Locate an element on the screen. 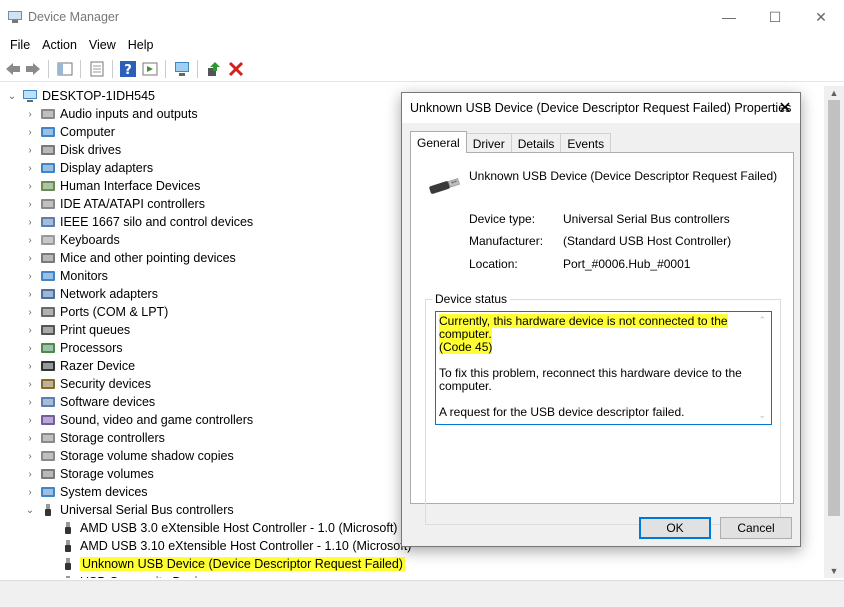 The height and width of the screenshot is (607, 844). tree-category: › Storage controllers is located at coordinates (94, 438).